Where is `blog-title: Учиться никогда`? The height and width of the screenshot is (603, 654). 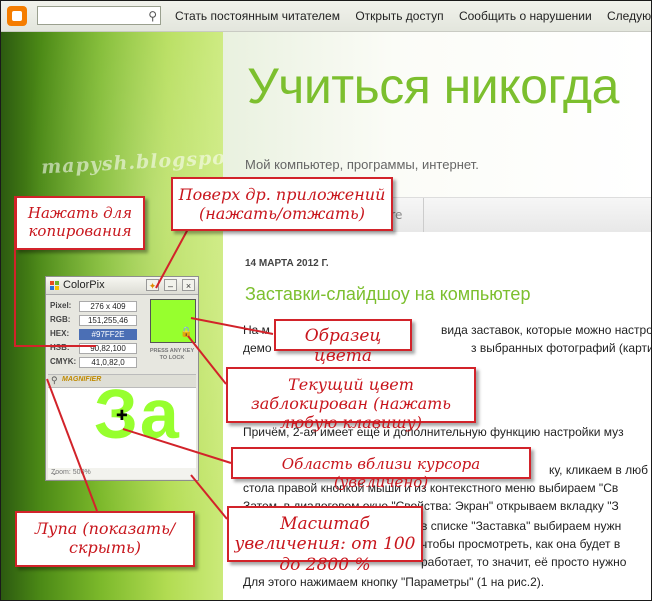
blog-title: Учиться никогда is located at coordinates (433, 86).